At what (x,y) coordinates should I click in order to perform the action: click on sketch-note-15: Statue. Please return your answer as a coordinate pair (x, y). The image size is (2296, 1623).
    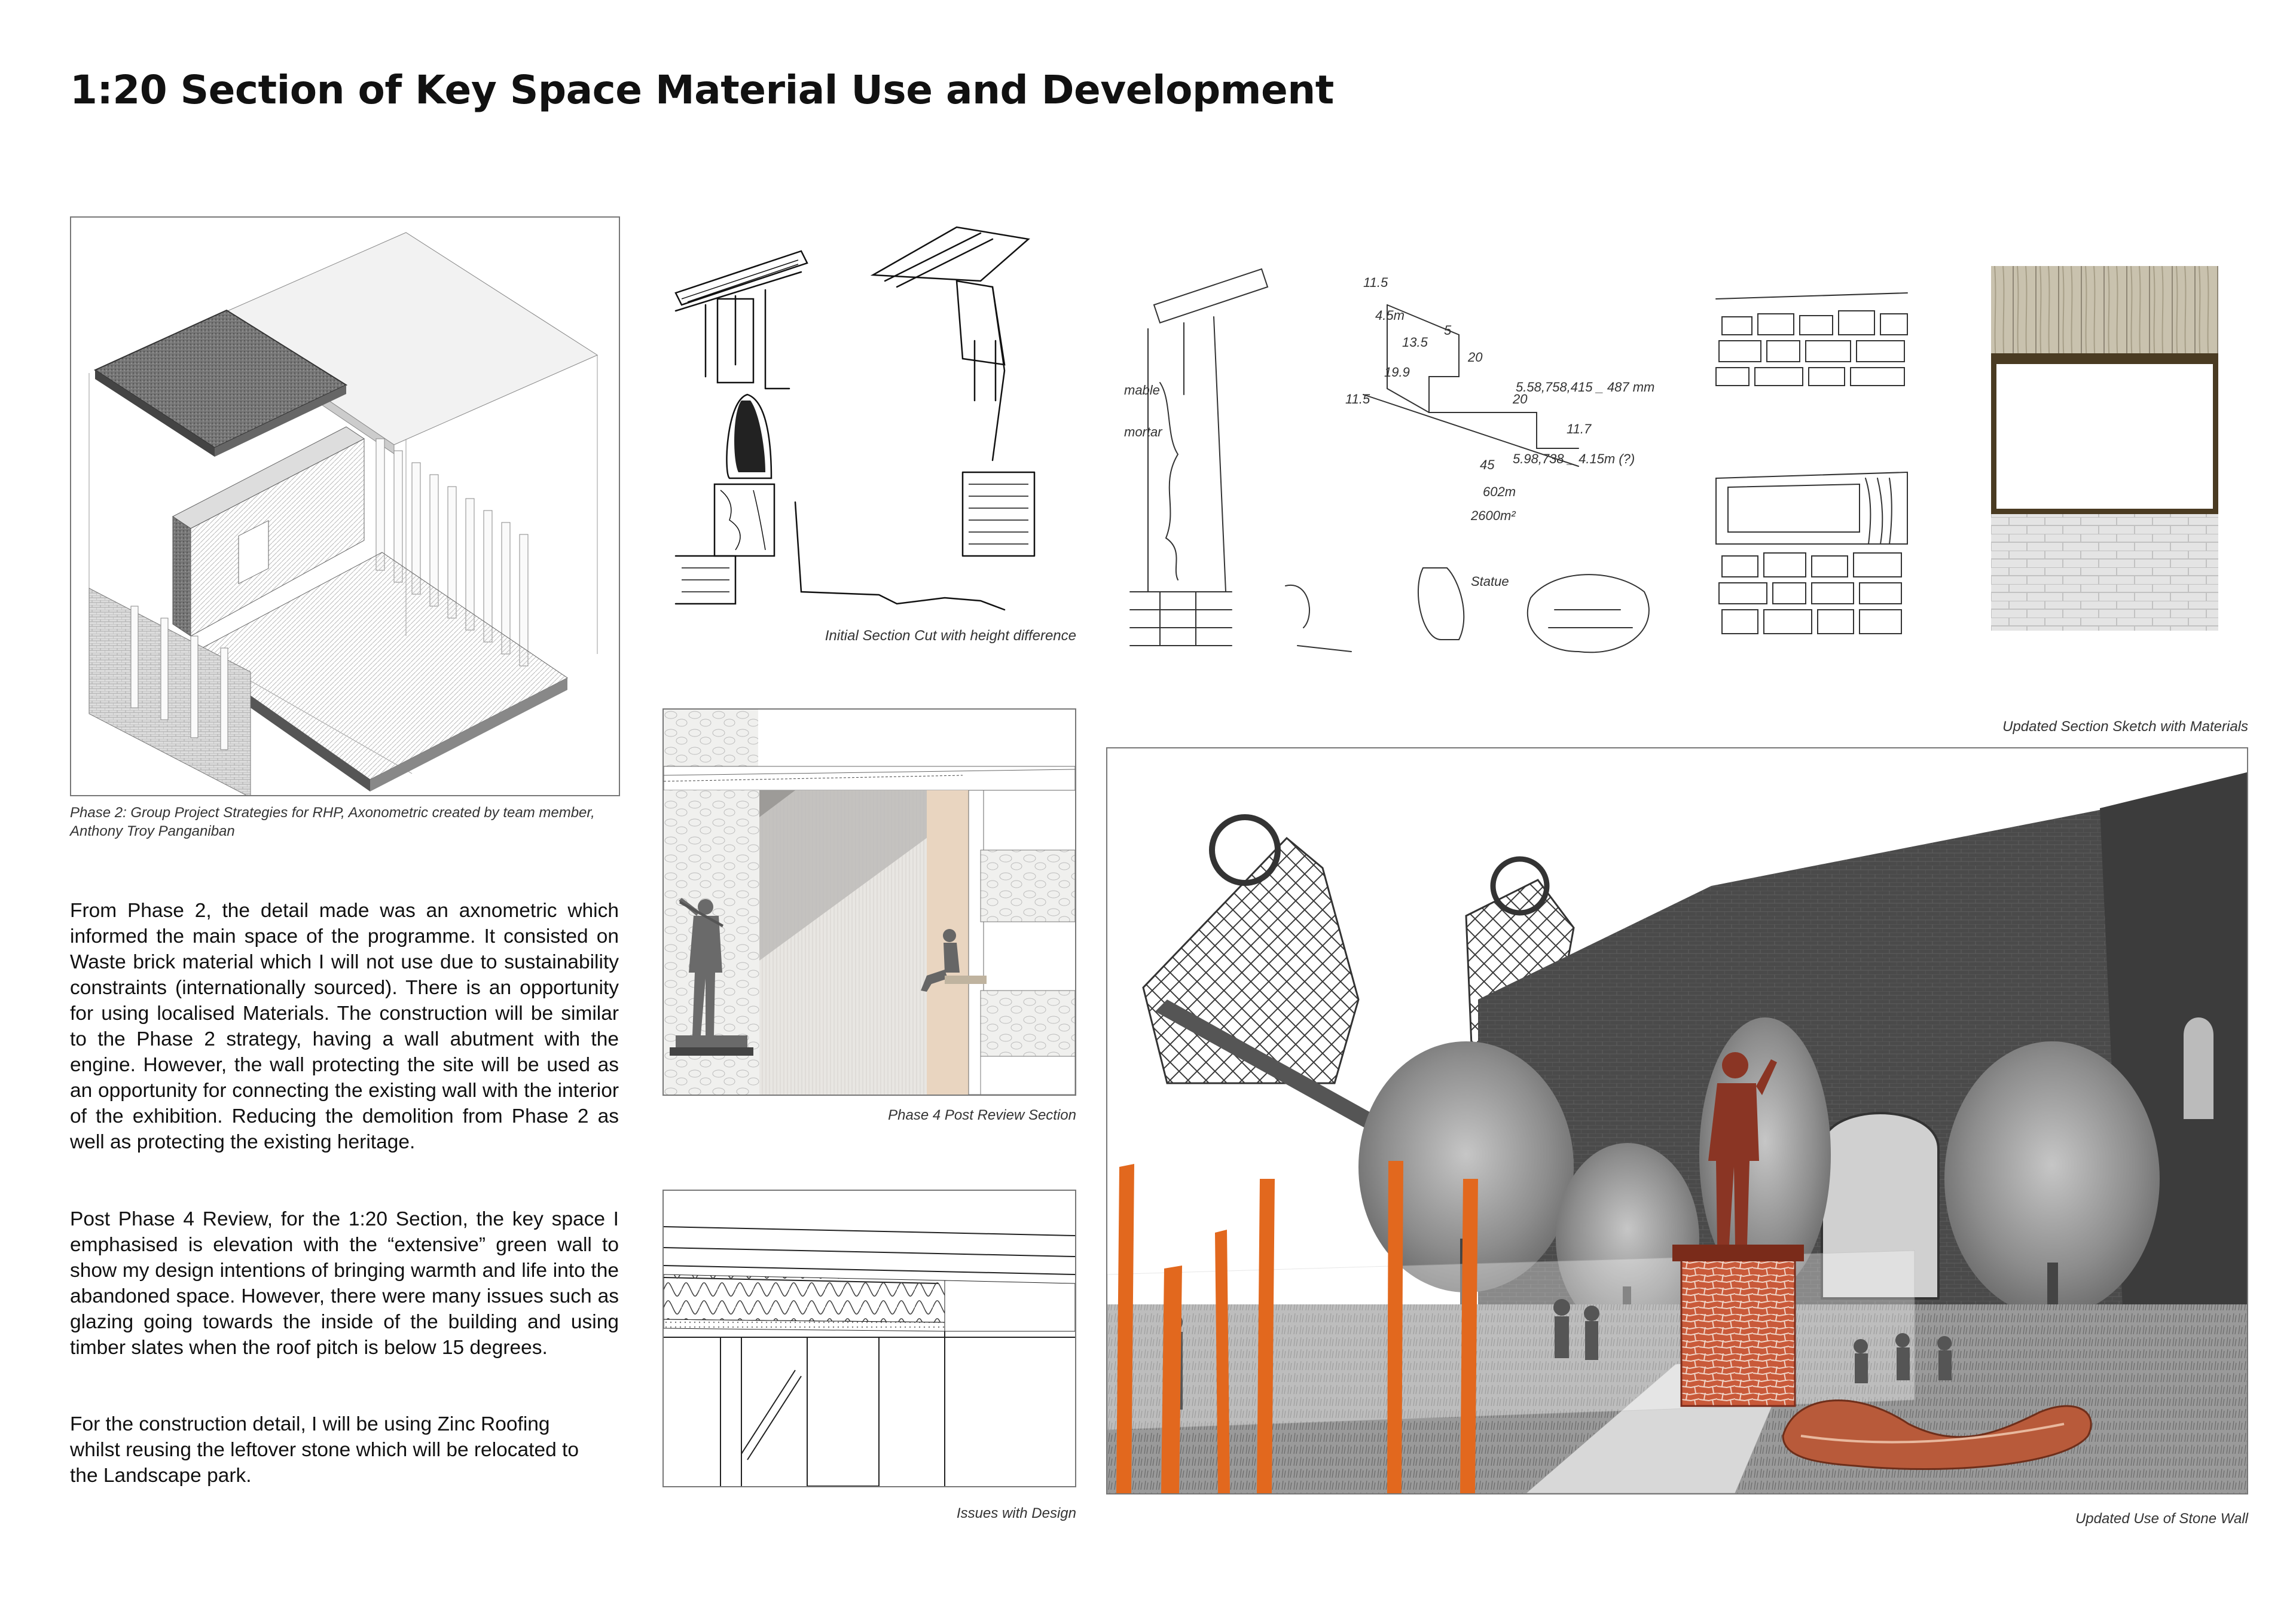
    Looking at the image, I should click on (1490, 582).